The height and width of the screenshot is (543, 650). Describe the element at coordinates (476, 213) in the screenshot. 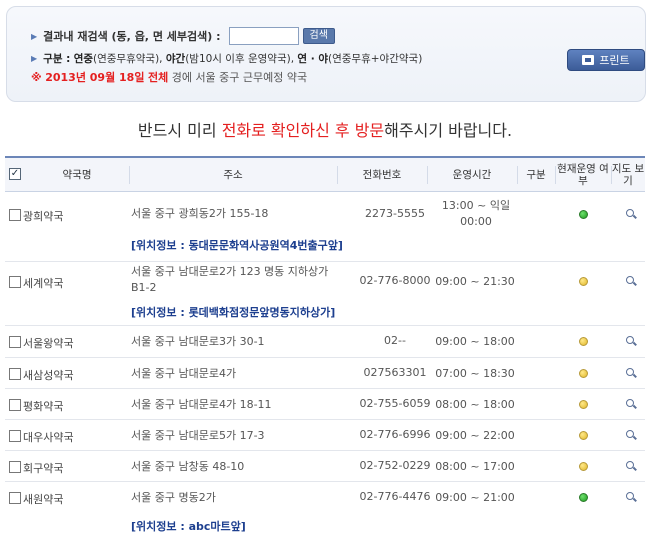

I see `pharmacy-hours: 13:00 ~ 익일 00:00` at that location.